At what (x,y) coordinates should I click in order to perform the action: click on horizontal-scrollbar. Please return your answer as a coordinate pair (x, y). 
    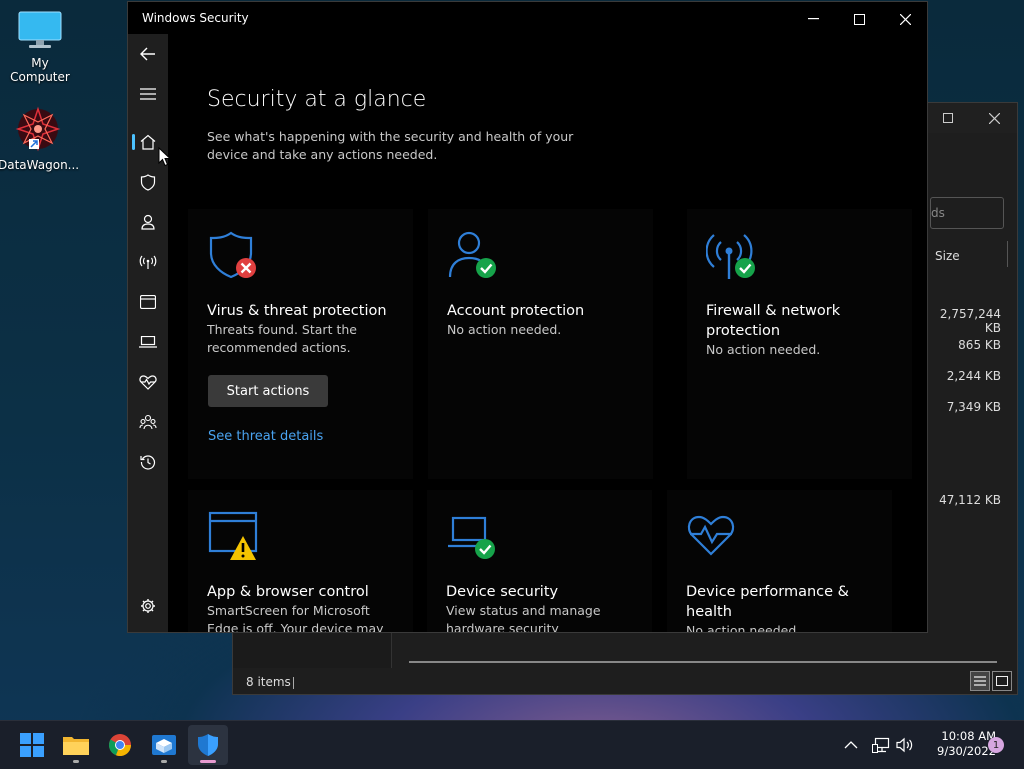
    Looking at the image, I should click on (703, 662).